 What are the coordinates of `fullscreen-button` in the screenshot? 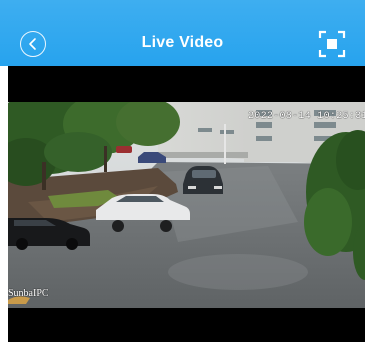 It's located at (332, 44).